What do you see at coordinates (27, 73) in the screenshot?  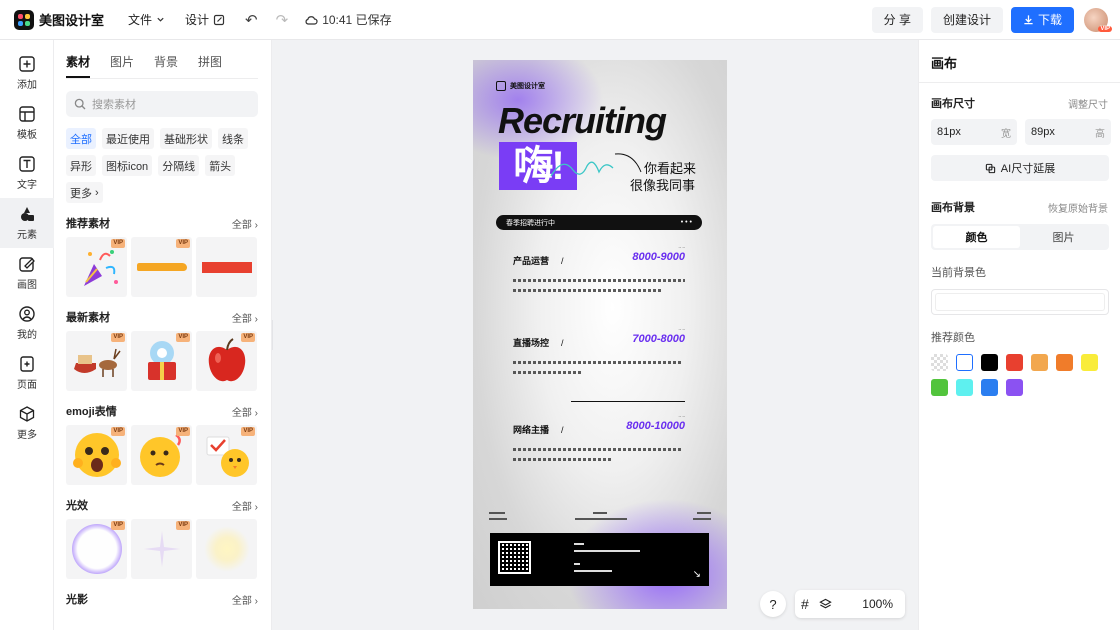 I see `rail-item-add: 添加` at bounding box center [27, 73].